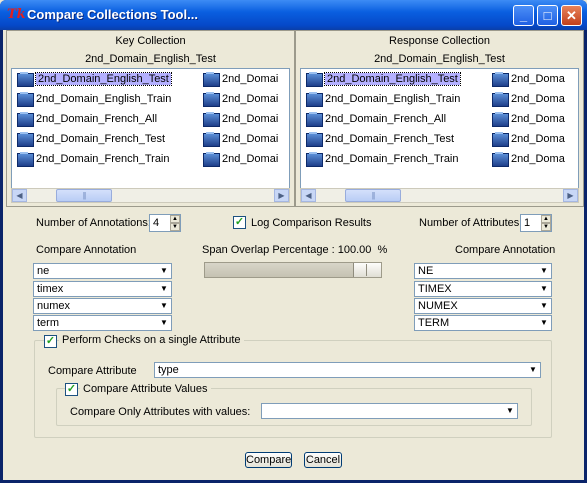 This screenshot has height=483, width=587. What do you see at coordinates (156, 223) in the screenshot?
I see `num-annotations-value: 4` at bounding box center [156, 223].